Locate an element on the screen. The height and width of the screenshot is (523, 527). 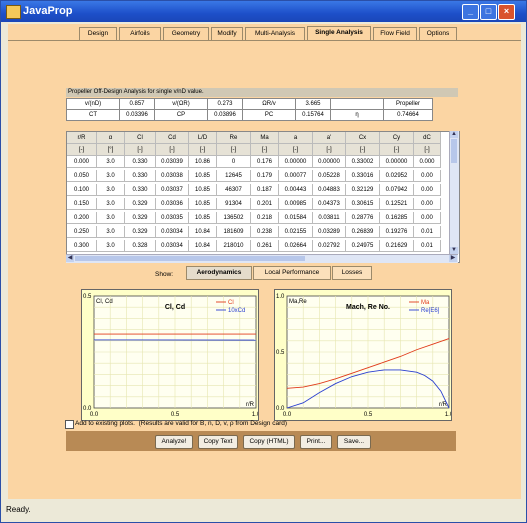
grid-header: Cl is located at coordinates (140, 138).